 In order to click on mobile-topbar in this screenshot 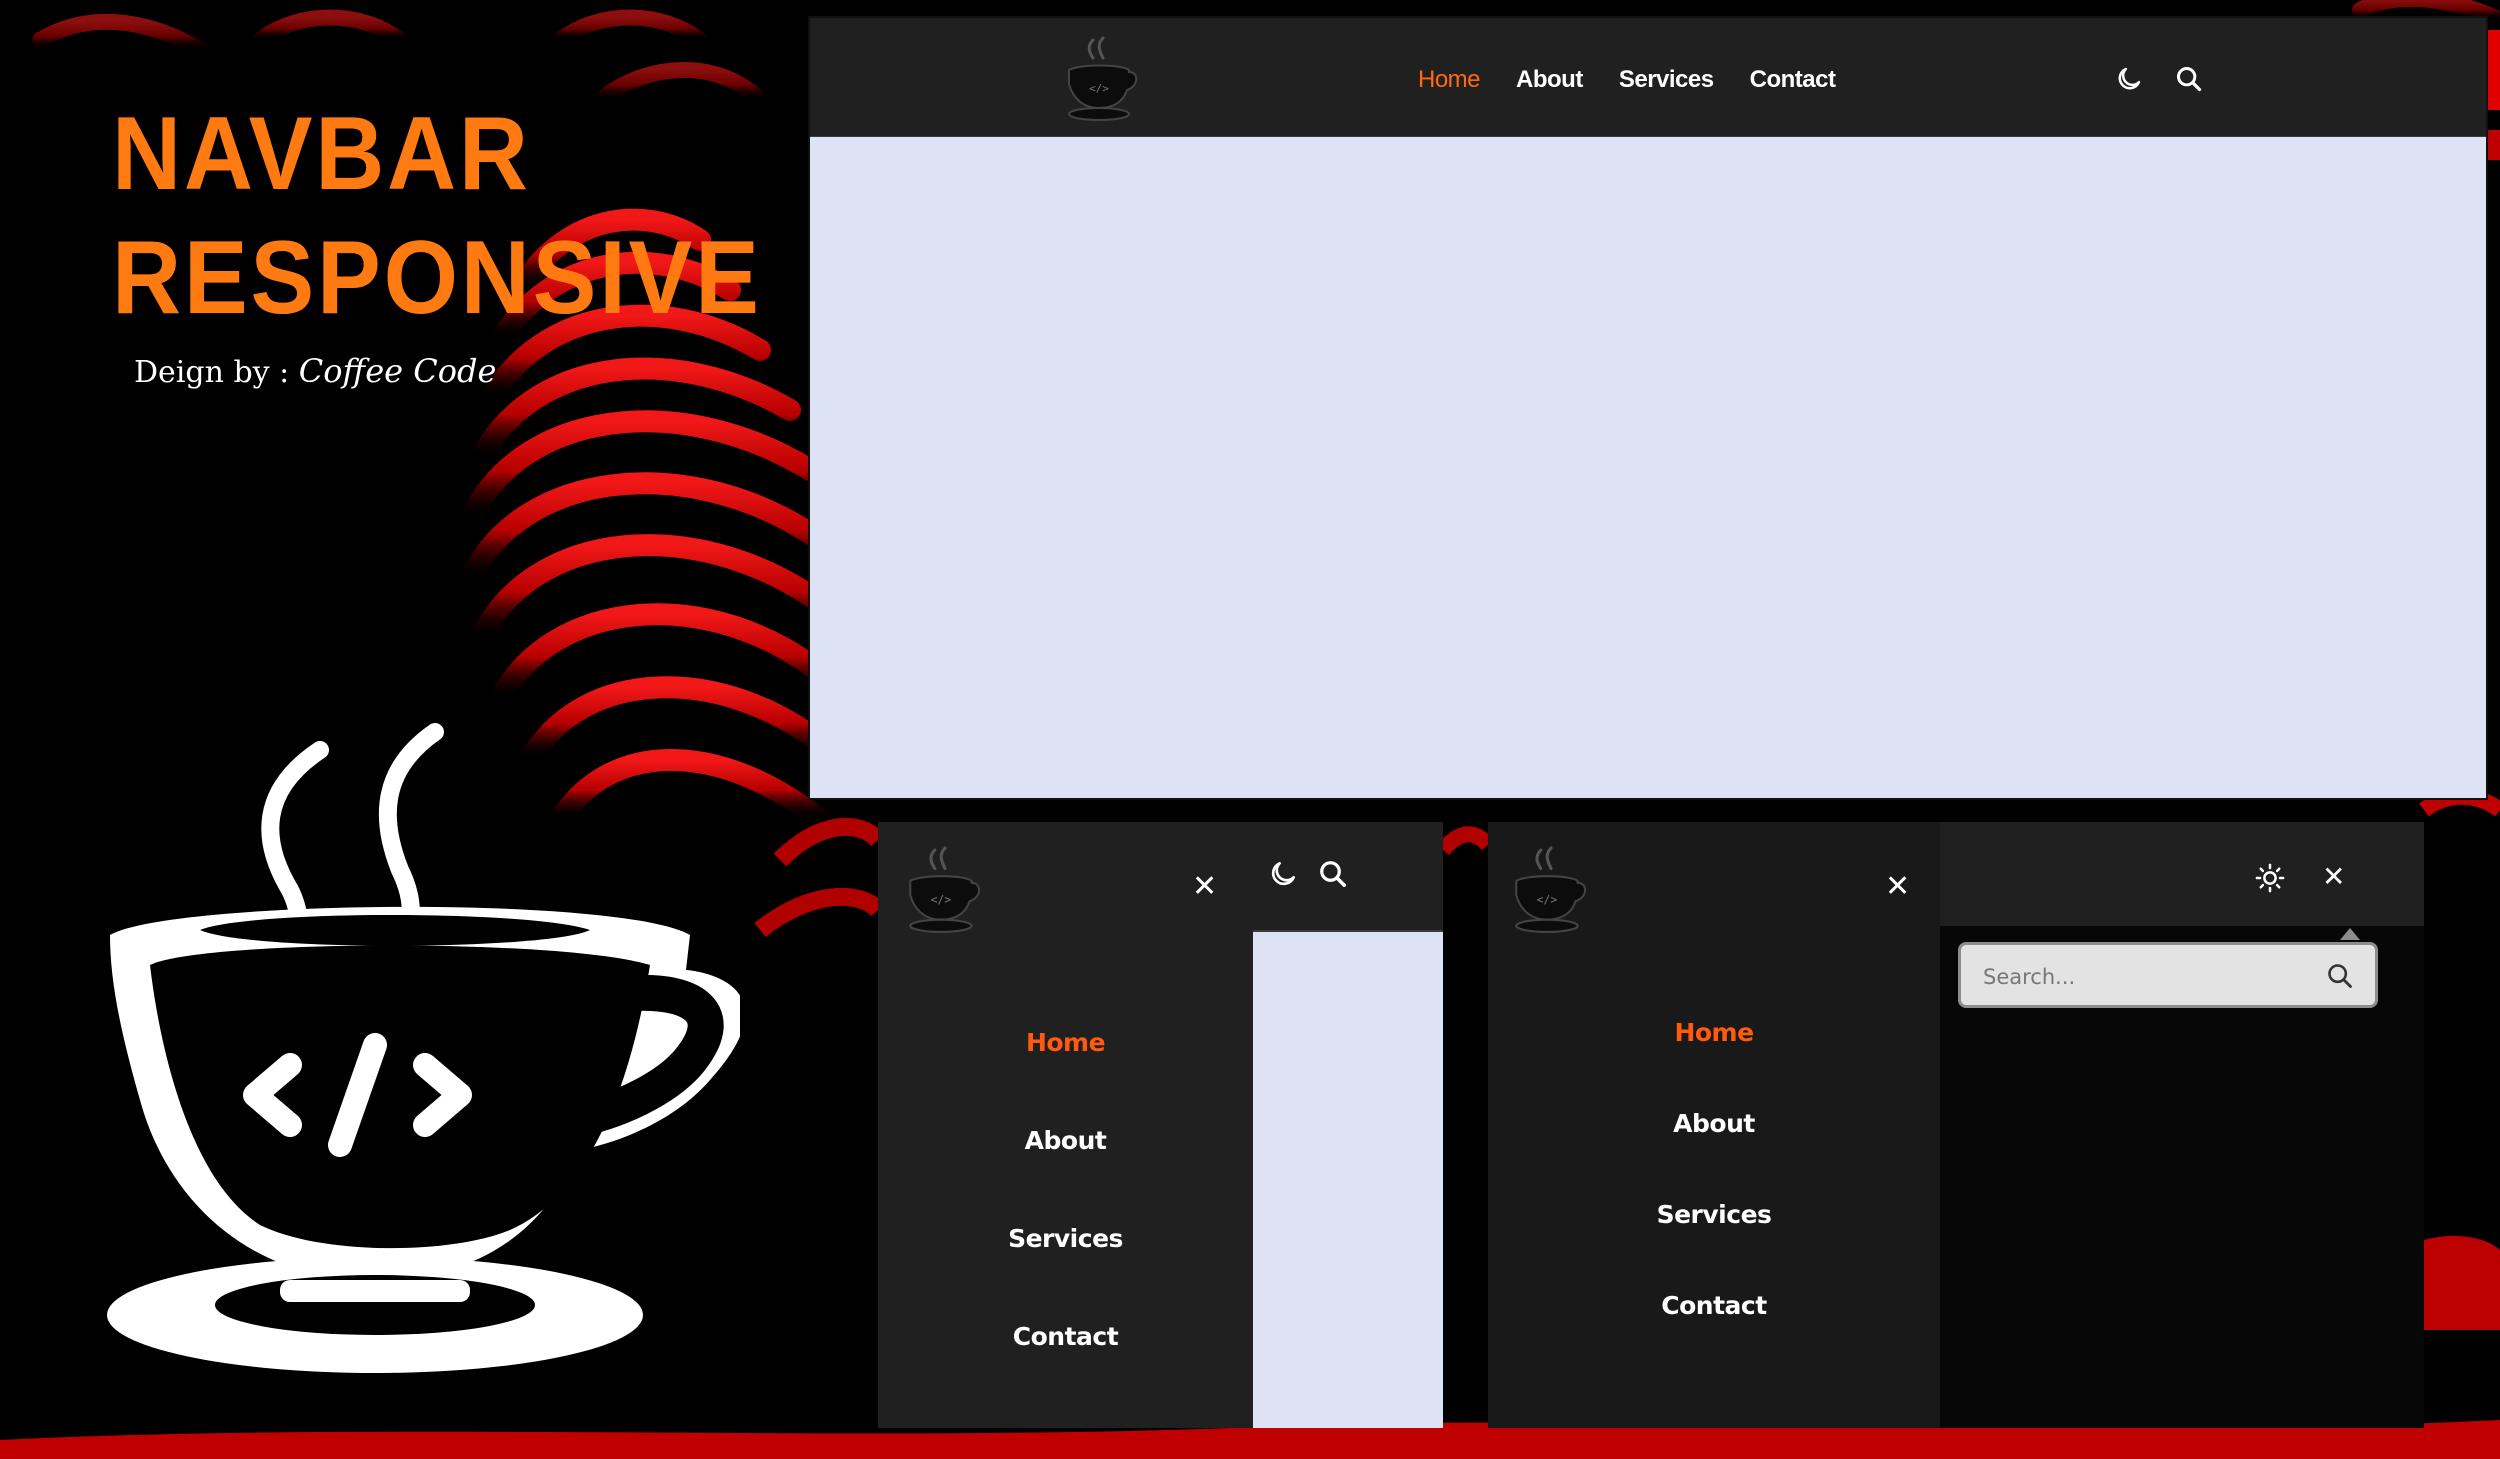, I will do `click(1348, 877)`.